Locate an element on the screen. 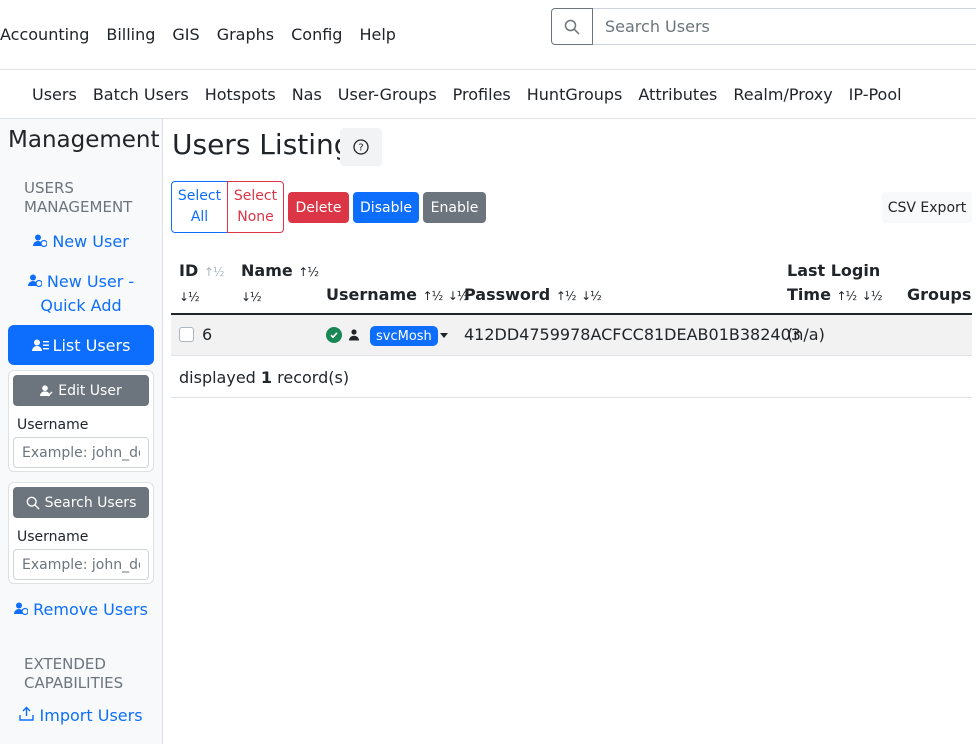 Image resolution: width=976 pixels, height=744 pixels. check-circle-icon is located at coordinates (334, 335).